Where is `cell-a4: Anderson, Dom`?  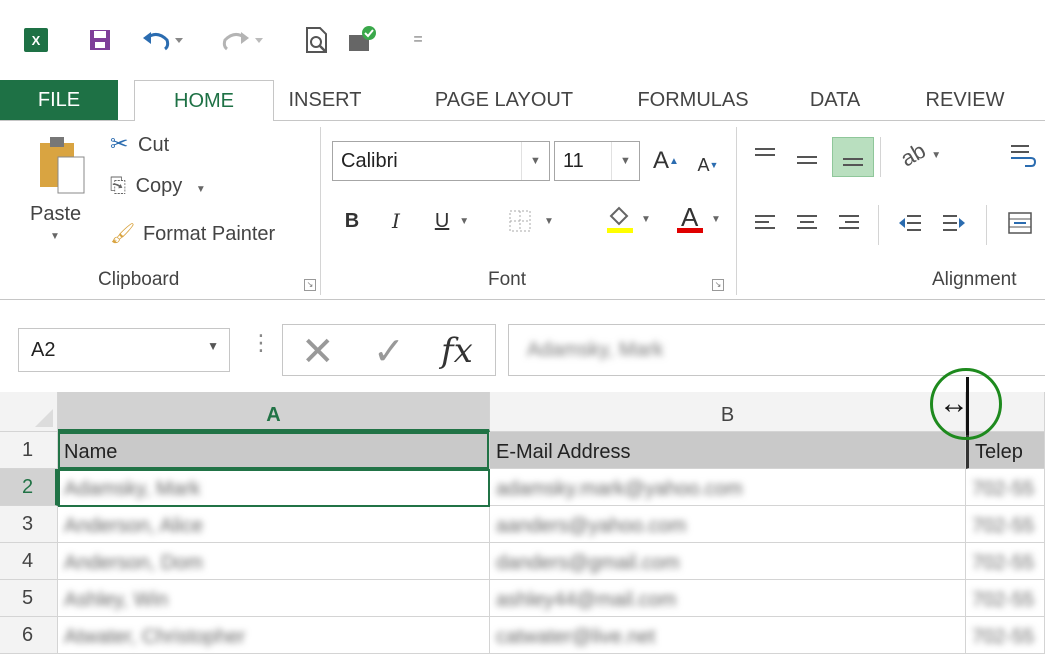 cell-a4: Anderson, Dom is located at coordinates (274, 561).